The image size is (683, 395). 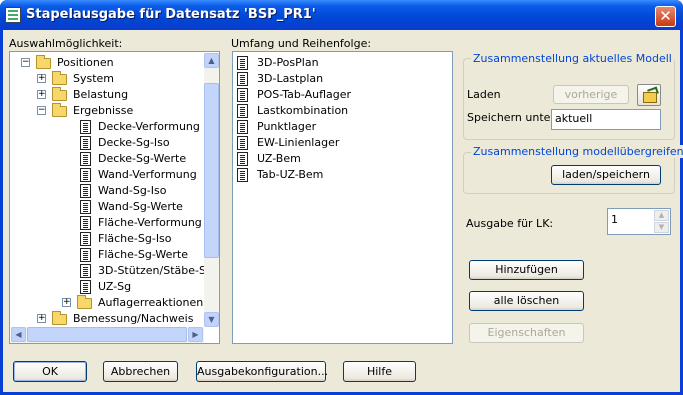 What do you see at coordinates (341, 15) in the screenshot?
I see `title-bar: Stapelausgabe für Datensatz 'BSP_PR1' ✕` at bounding box center [341, 15].